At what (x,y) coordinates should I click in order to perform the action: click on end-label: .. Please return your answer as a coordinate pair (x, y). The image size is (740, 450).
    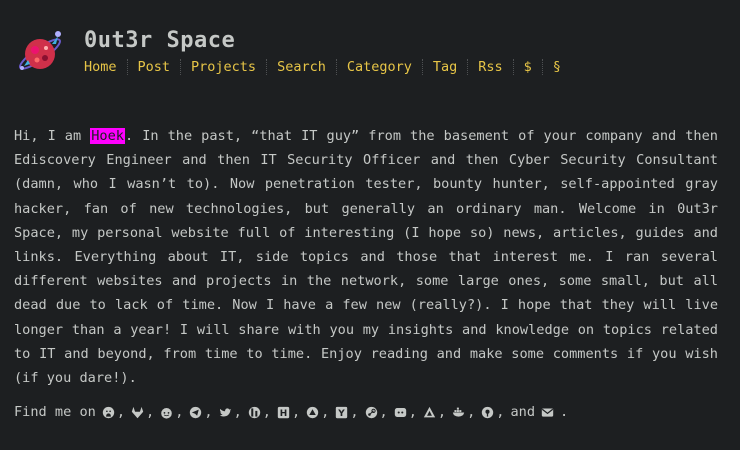
    Looking at the image, I should click on (564, 412).